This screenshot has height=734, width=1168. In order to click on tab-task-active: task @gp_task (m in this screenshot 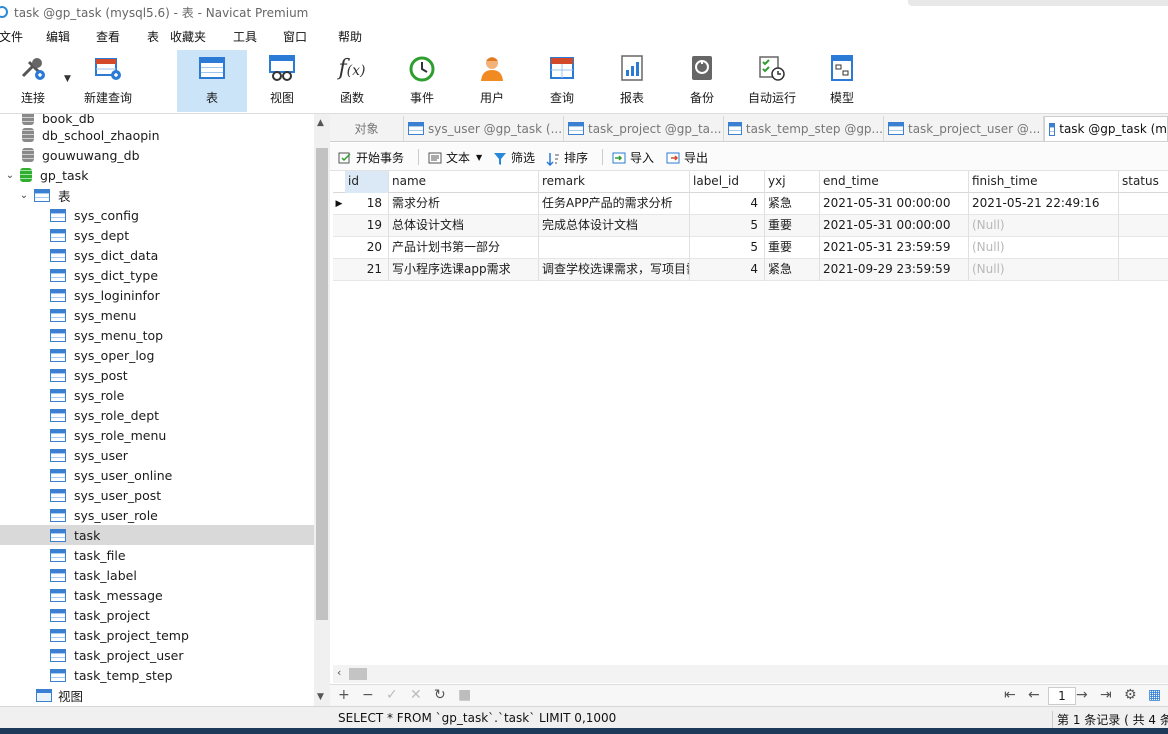, I will do `click(1106, 128)`.